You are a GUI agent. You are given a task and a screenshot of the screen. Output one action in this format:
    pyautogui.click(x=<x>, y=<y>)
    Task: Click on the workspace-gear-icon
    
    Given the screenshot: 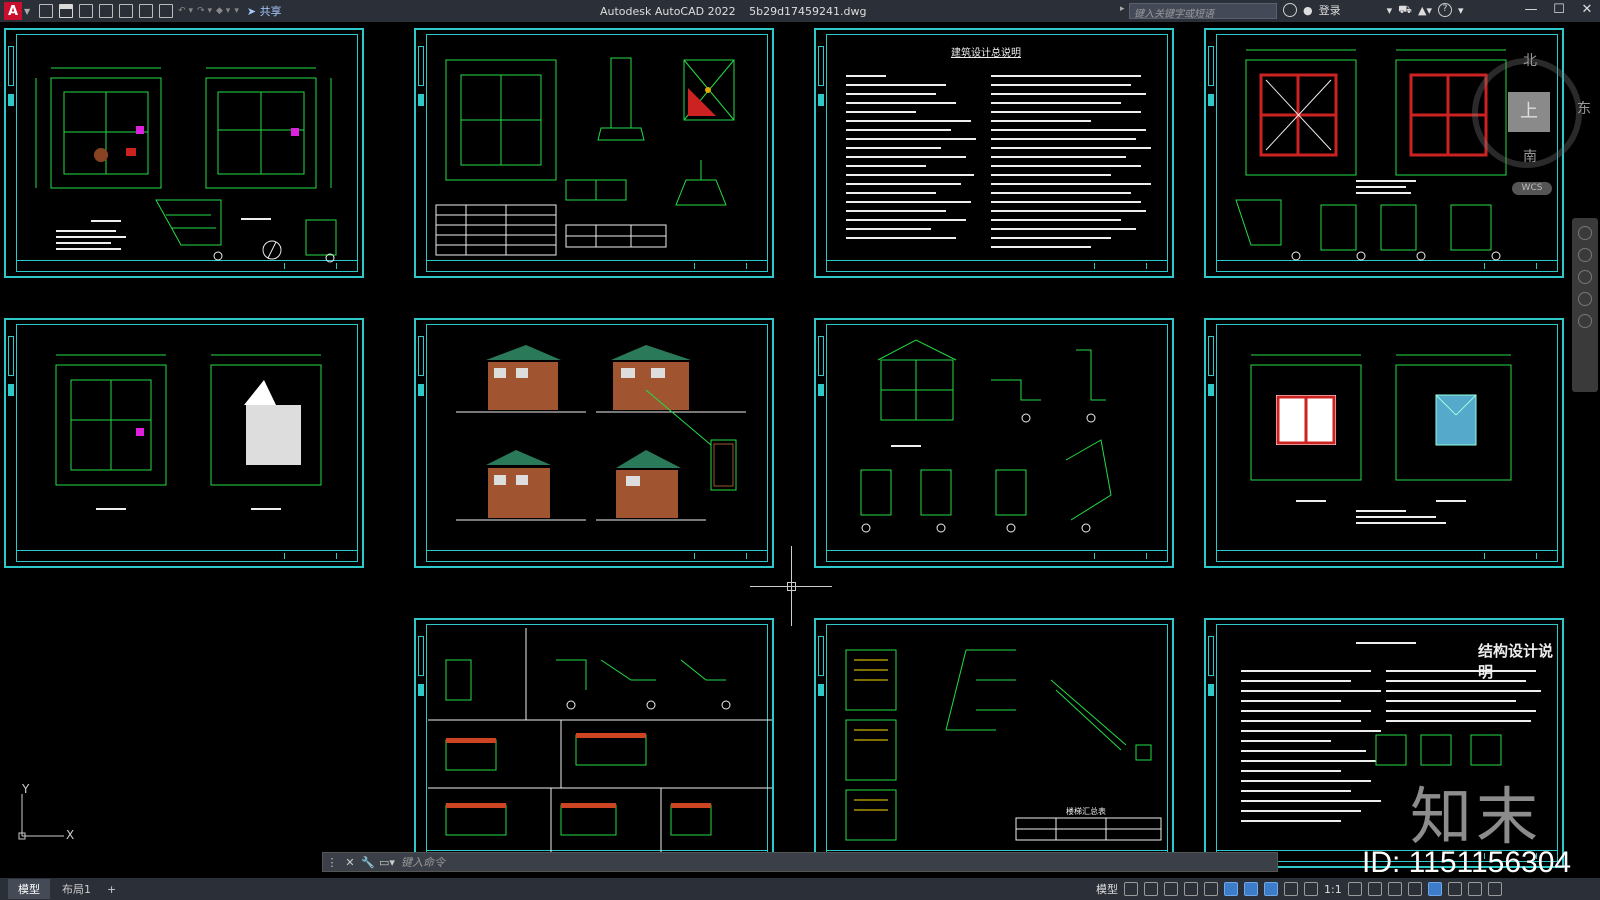 What is the action you would take?
    pyautogui.click(x=1354, y=889)
    